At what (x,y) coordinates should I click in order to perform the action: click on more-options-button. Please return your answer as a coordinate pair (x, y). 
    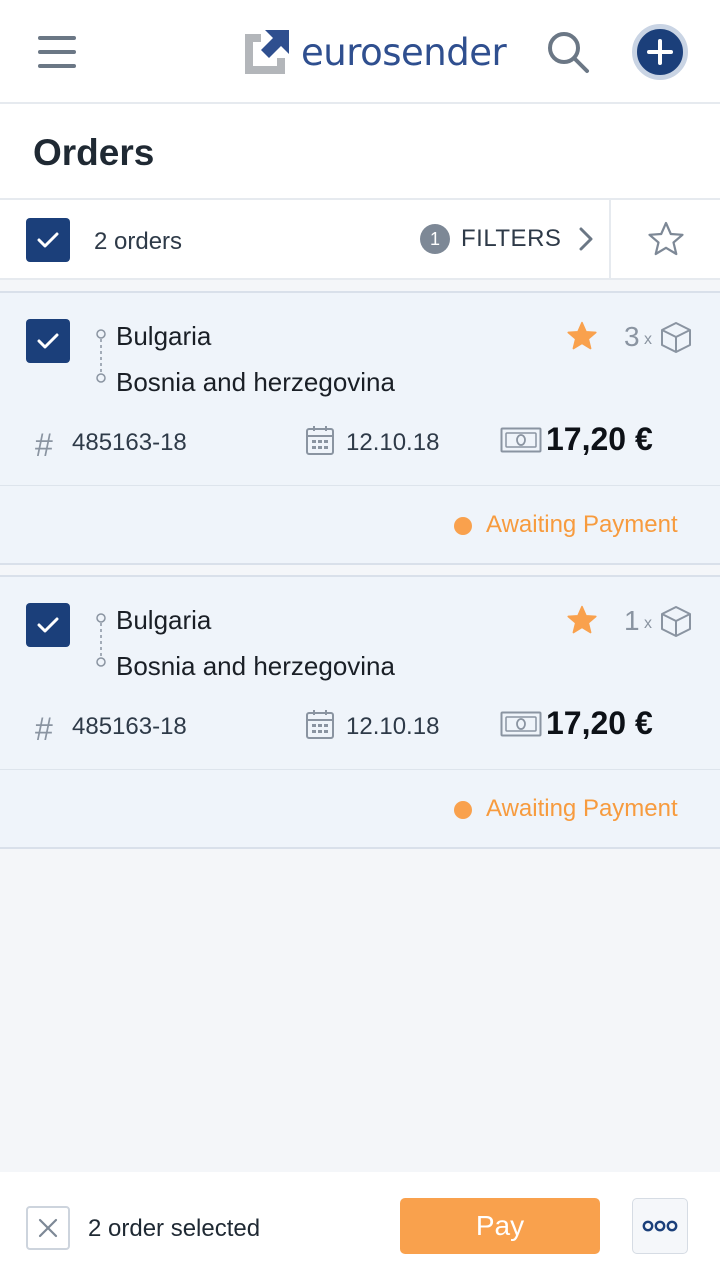
    Looking at the image, I should click on (660, 1226).